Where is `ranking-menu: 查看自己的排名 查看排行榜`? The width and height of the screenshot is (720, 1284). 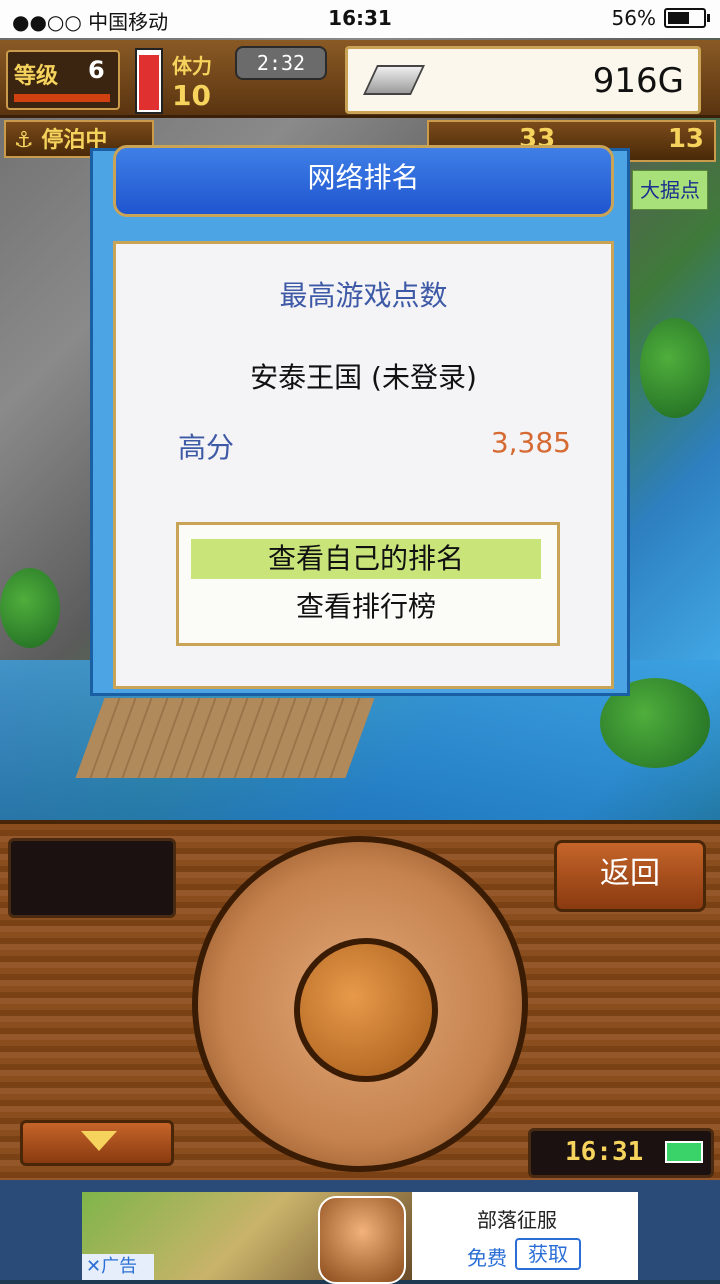
ranking-menu: 查看自己的排名 查看排行榜 is located at coordinates (368, 584).